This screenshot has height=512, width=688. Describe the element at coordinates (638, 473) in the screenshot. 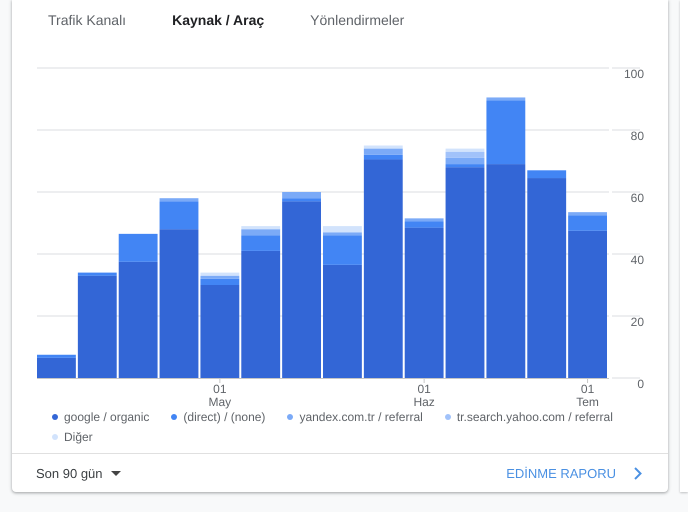

I see `chevron-right-icon` at that location.